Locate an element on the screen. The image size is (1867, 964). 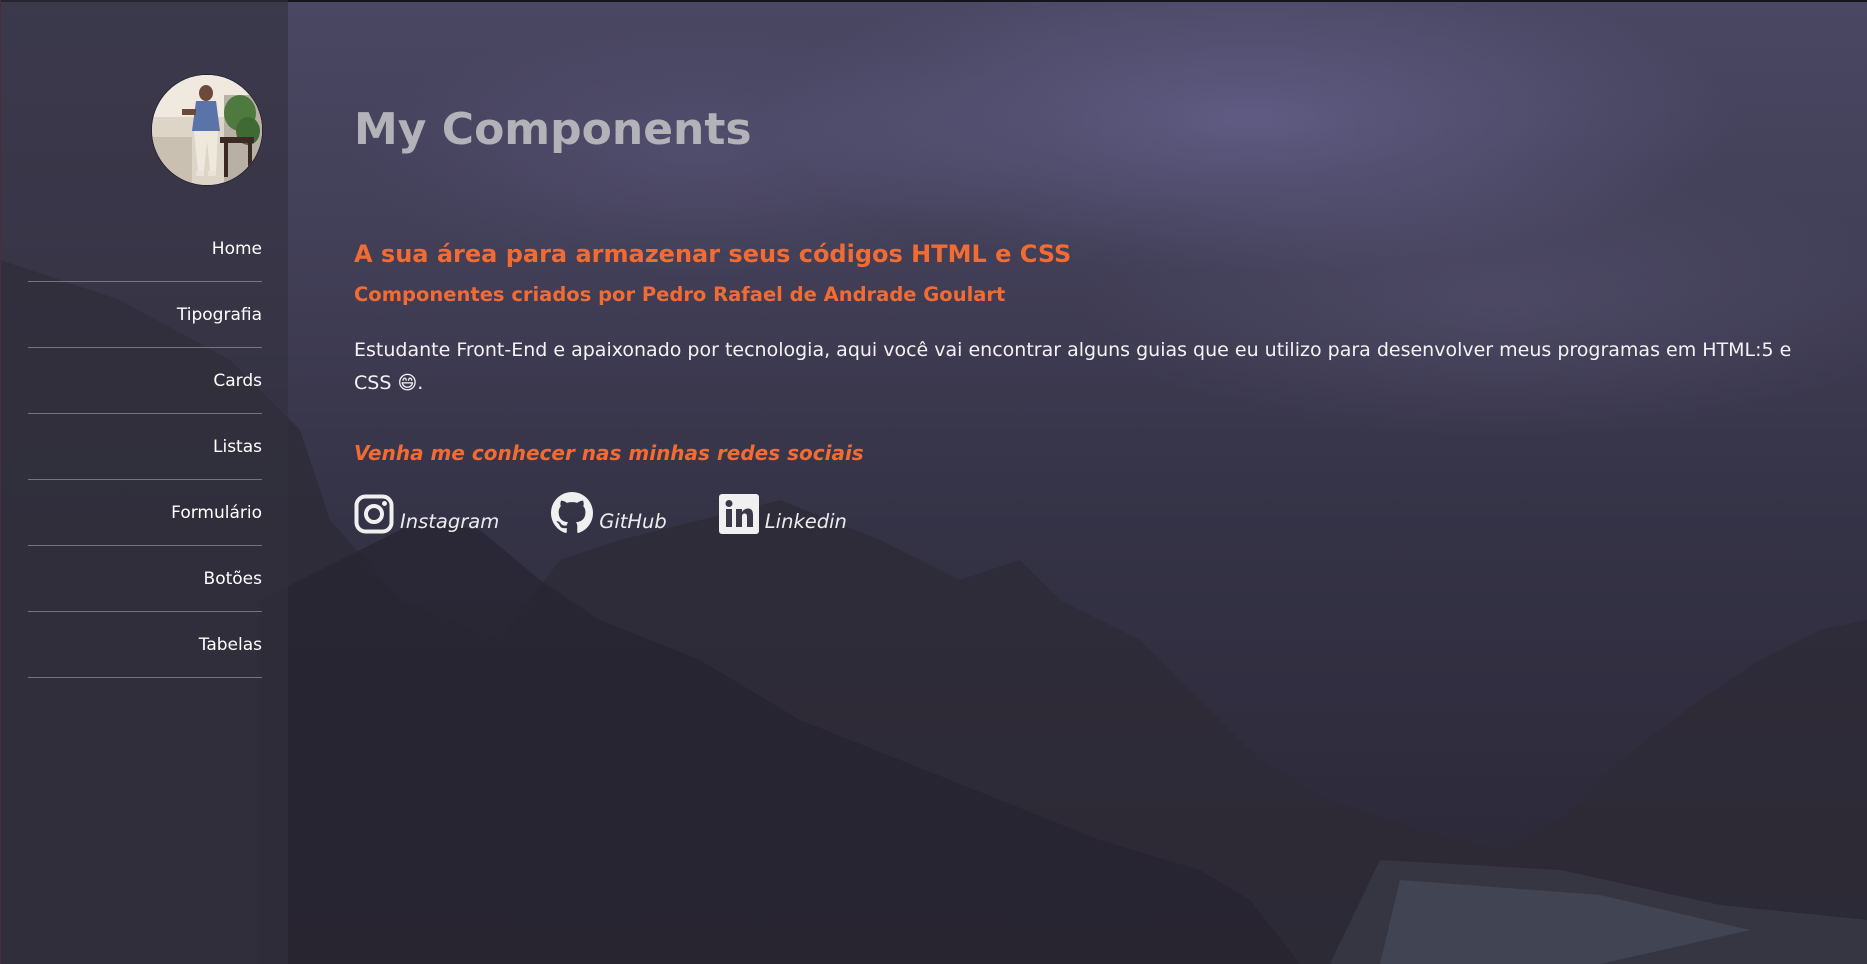
linkedin-icon is located at coordinates (738, 514).